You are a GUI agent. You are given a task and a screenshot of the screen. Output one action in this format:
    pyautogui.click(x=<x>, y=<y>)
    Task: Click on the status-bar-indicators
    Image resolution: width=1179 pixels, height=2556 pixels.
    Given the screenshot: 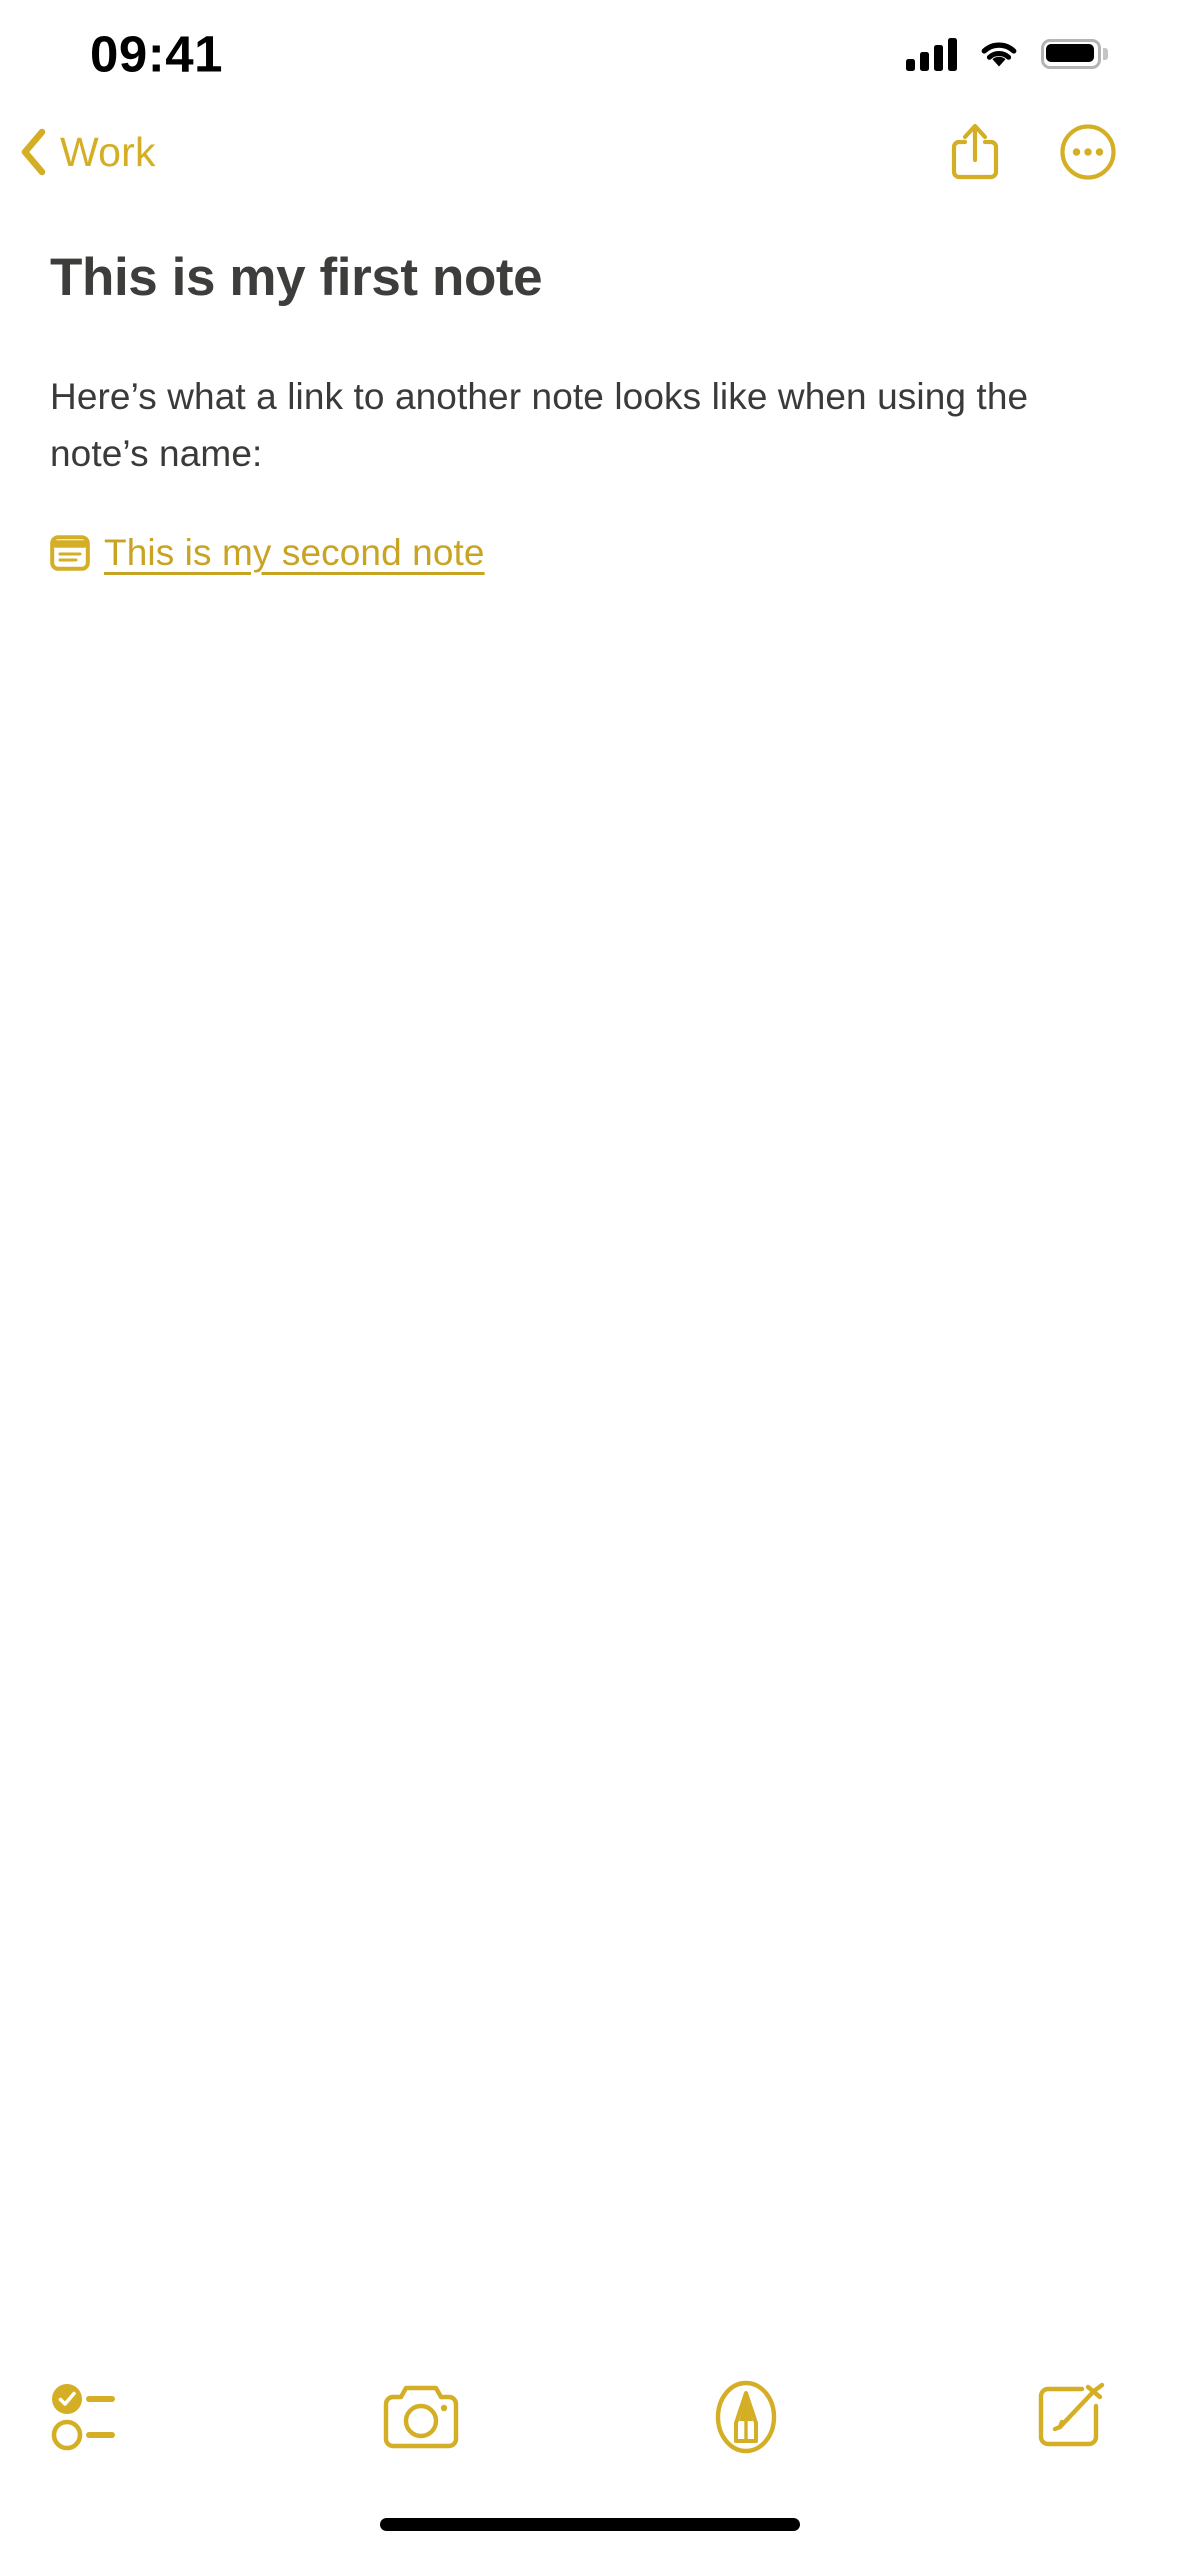 What is the action you would take?
    pyautogui.click(x=1007, y=54)
    